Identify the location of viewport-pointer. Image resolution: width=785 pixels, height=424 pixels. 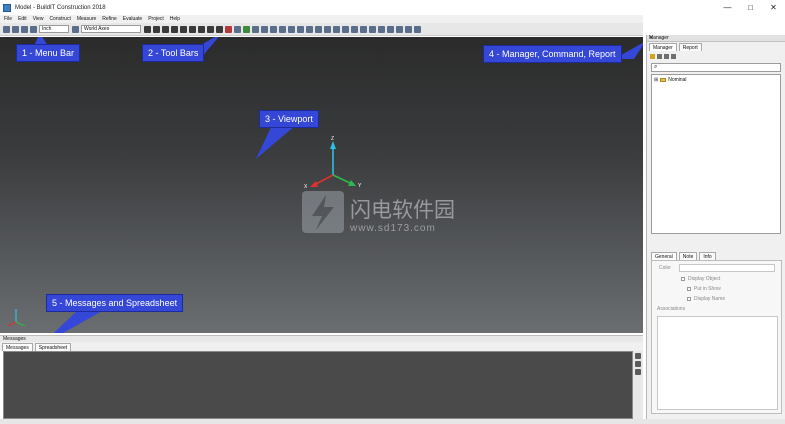
(276, 142).